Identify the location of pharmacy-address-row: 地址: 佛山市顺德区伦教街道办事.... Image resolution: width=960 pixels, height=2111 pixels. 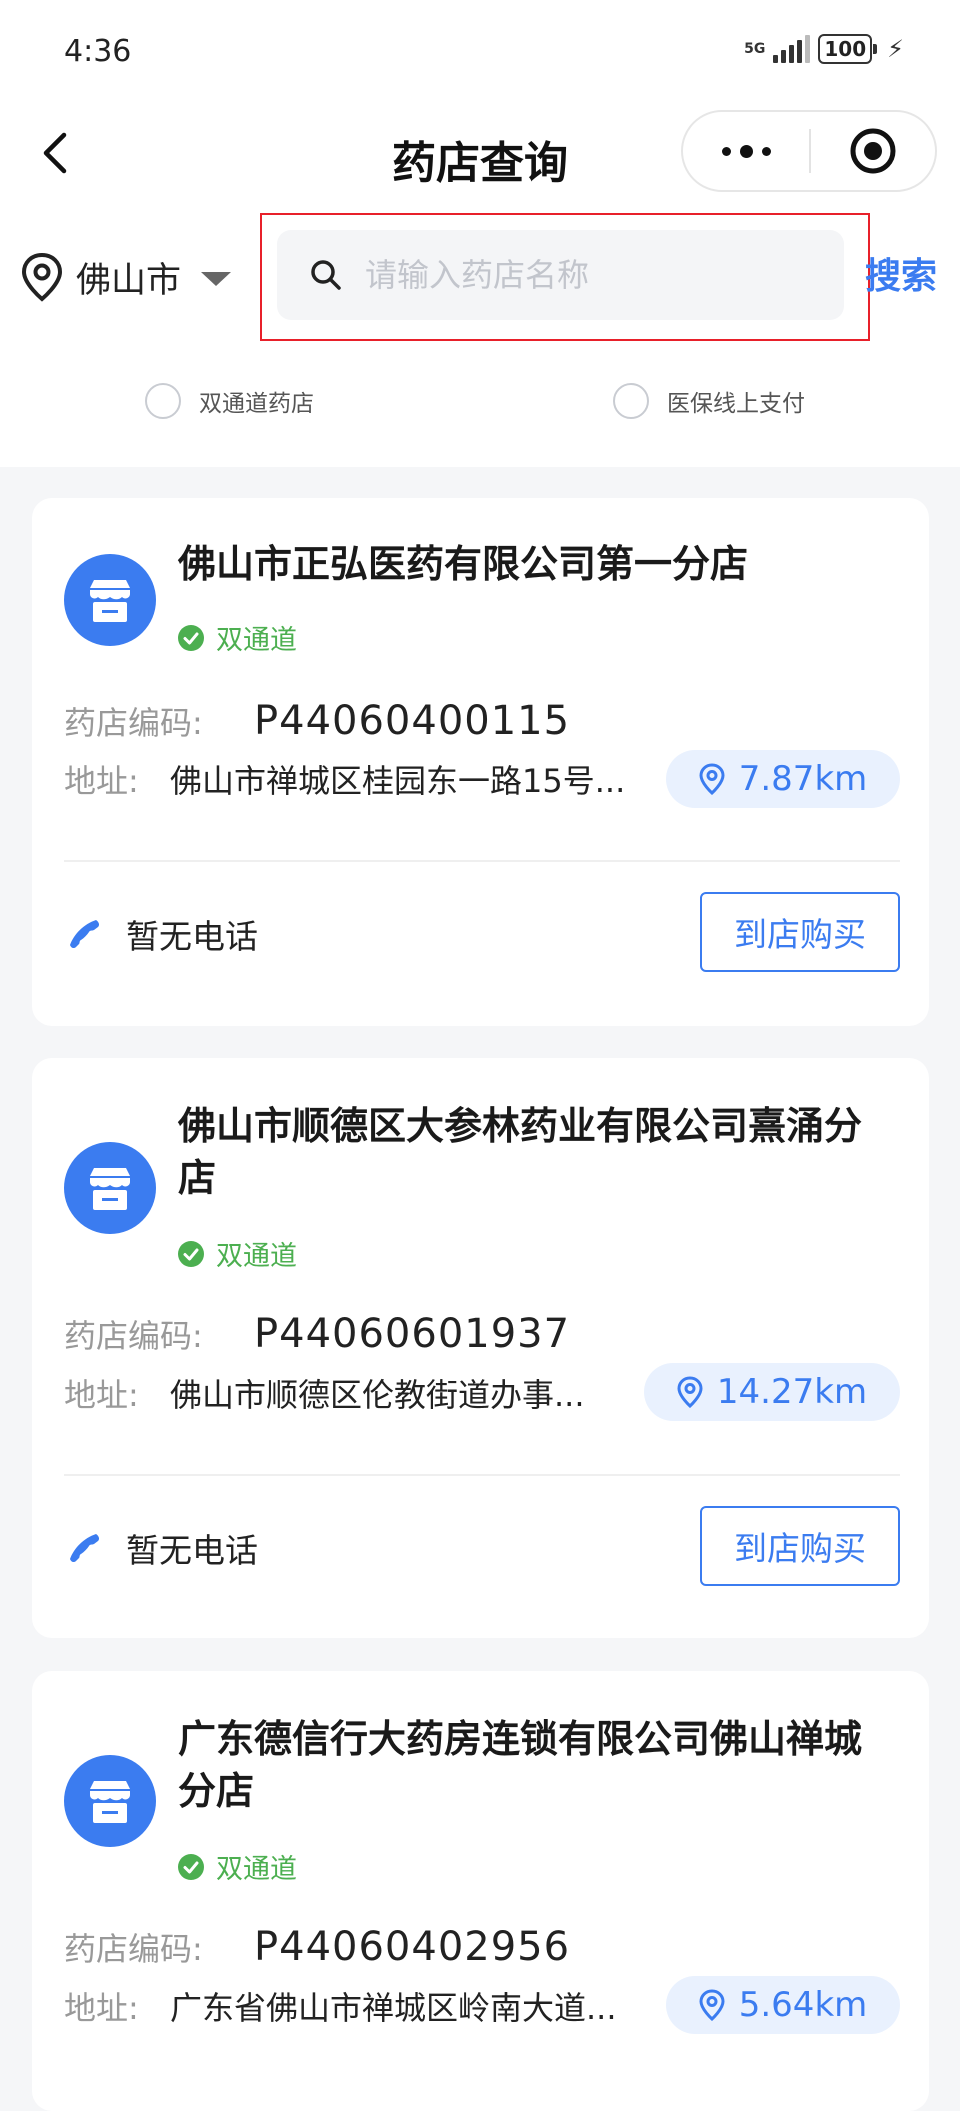
(324, 1393).